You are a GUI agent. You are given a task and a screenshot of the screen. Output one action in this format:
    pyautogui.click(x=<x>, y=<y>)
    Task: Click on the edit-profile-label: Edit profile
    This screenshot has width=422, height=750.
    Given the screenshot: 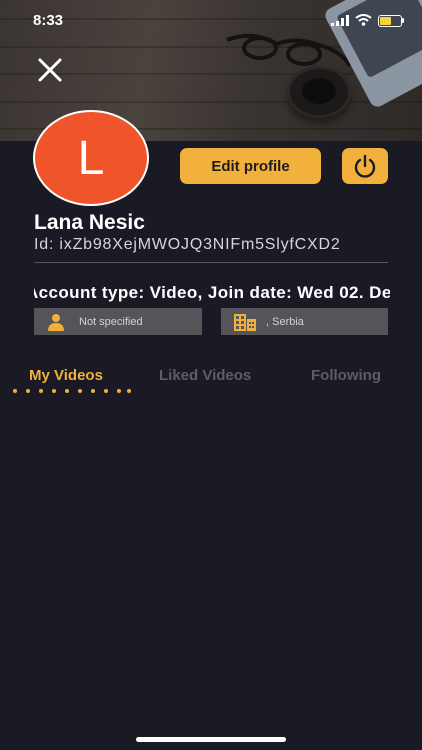 What is the action you would take?
    pyautogui.click(x=250, y=166)
    